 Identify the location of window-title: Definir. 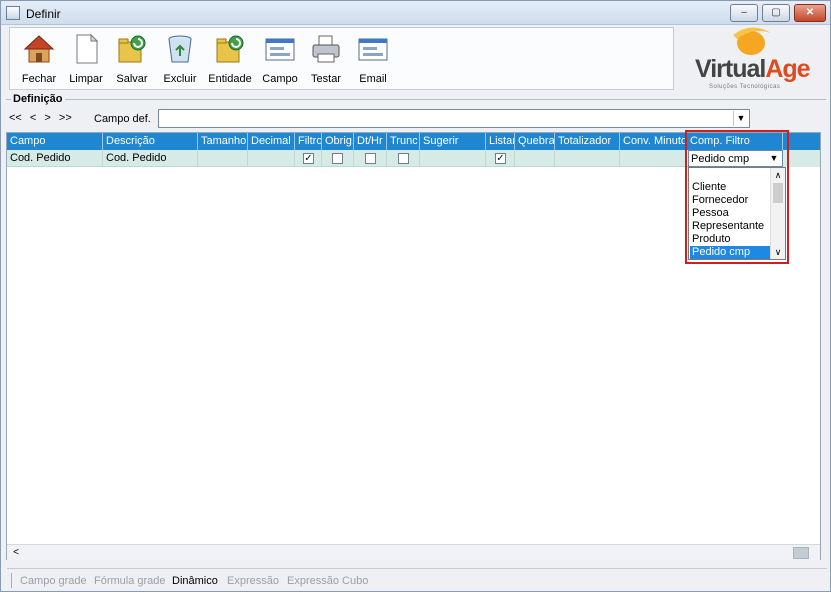
(43, 14).